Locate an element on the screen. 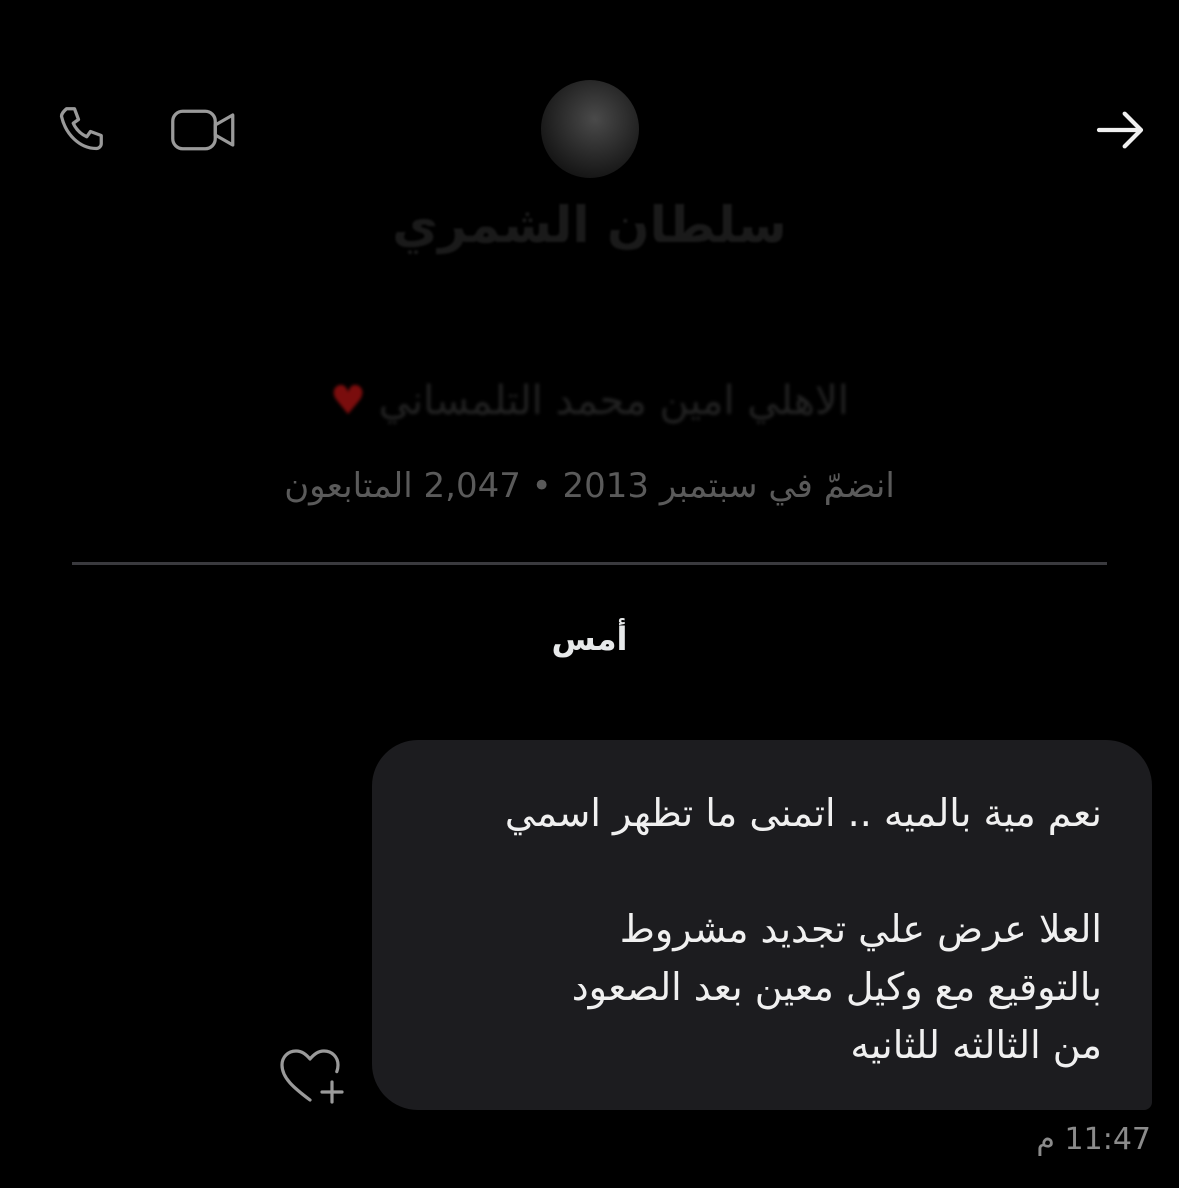 The image size is (1179, 1188). message-line: نعم مية بالميه .. اتمنى ما تظهر اسمي is located at coordinates (803, 813).